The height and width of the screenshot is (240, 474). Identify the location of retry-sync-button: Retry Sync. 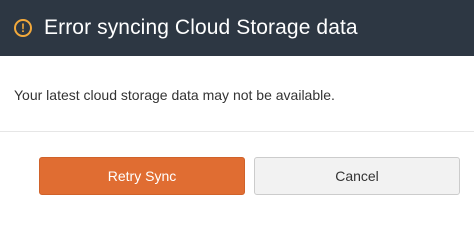
(142, 176).